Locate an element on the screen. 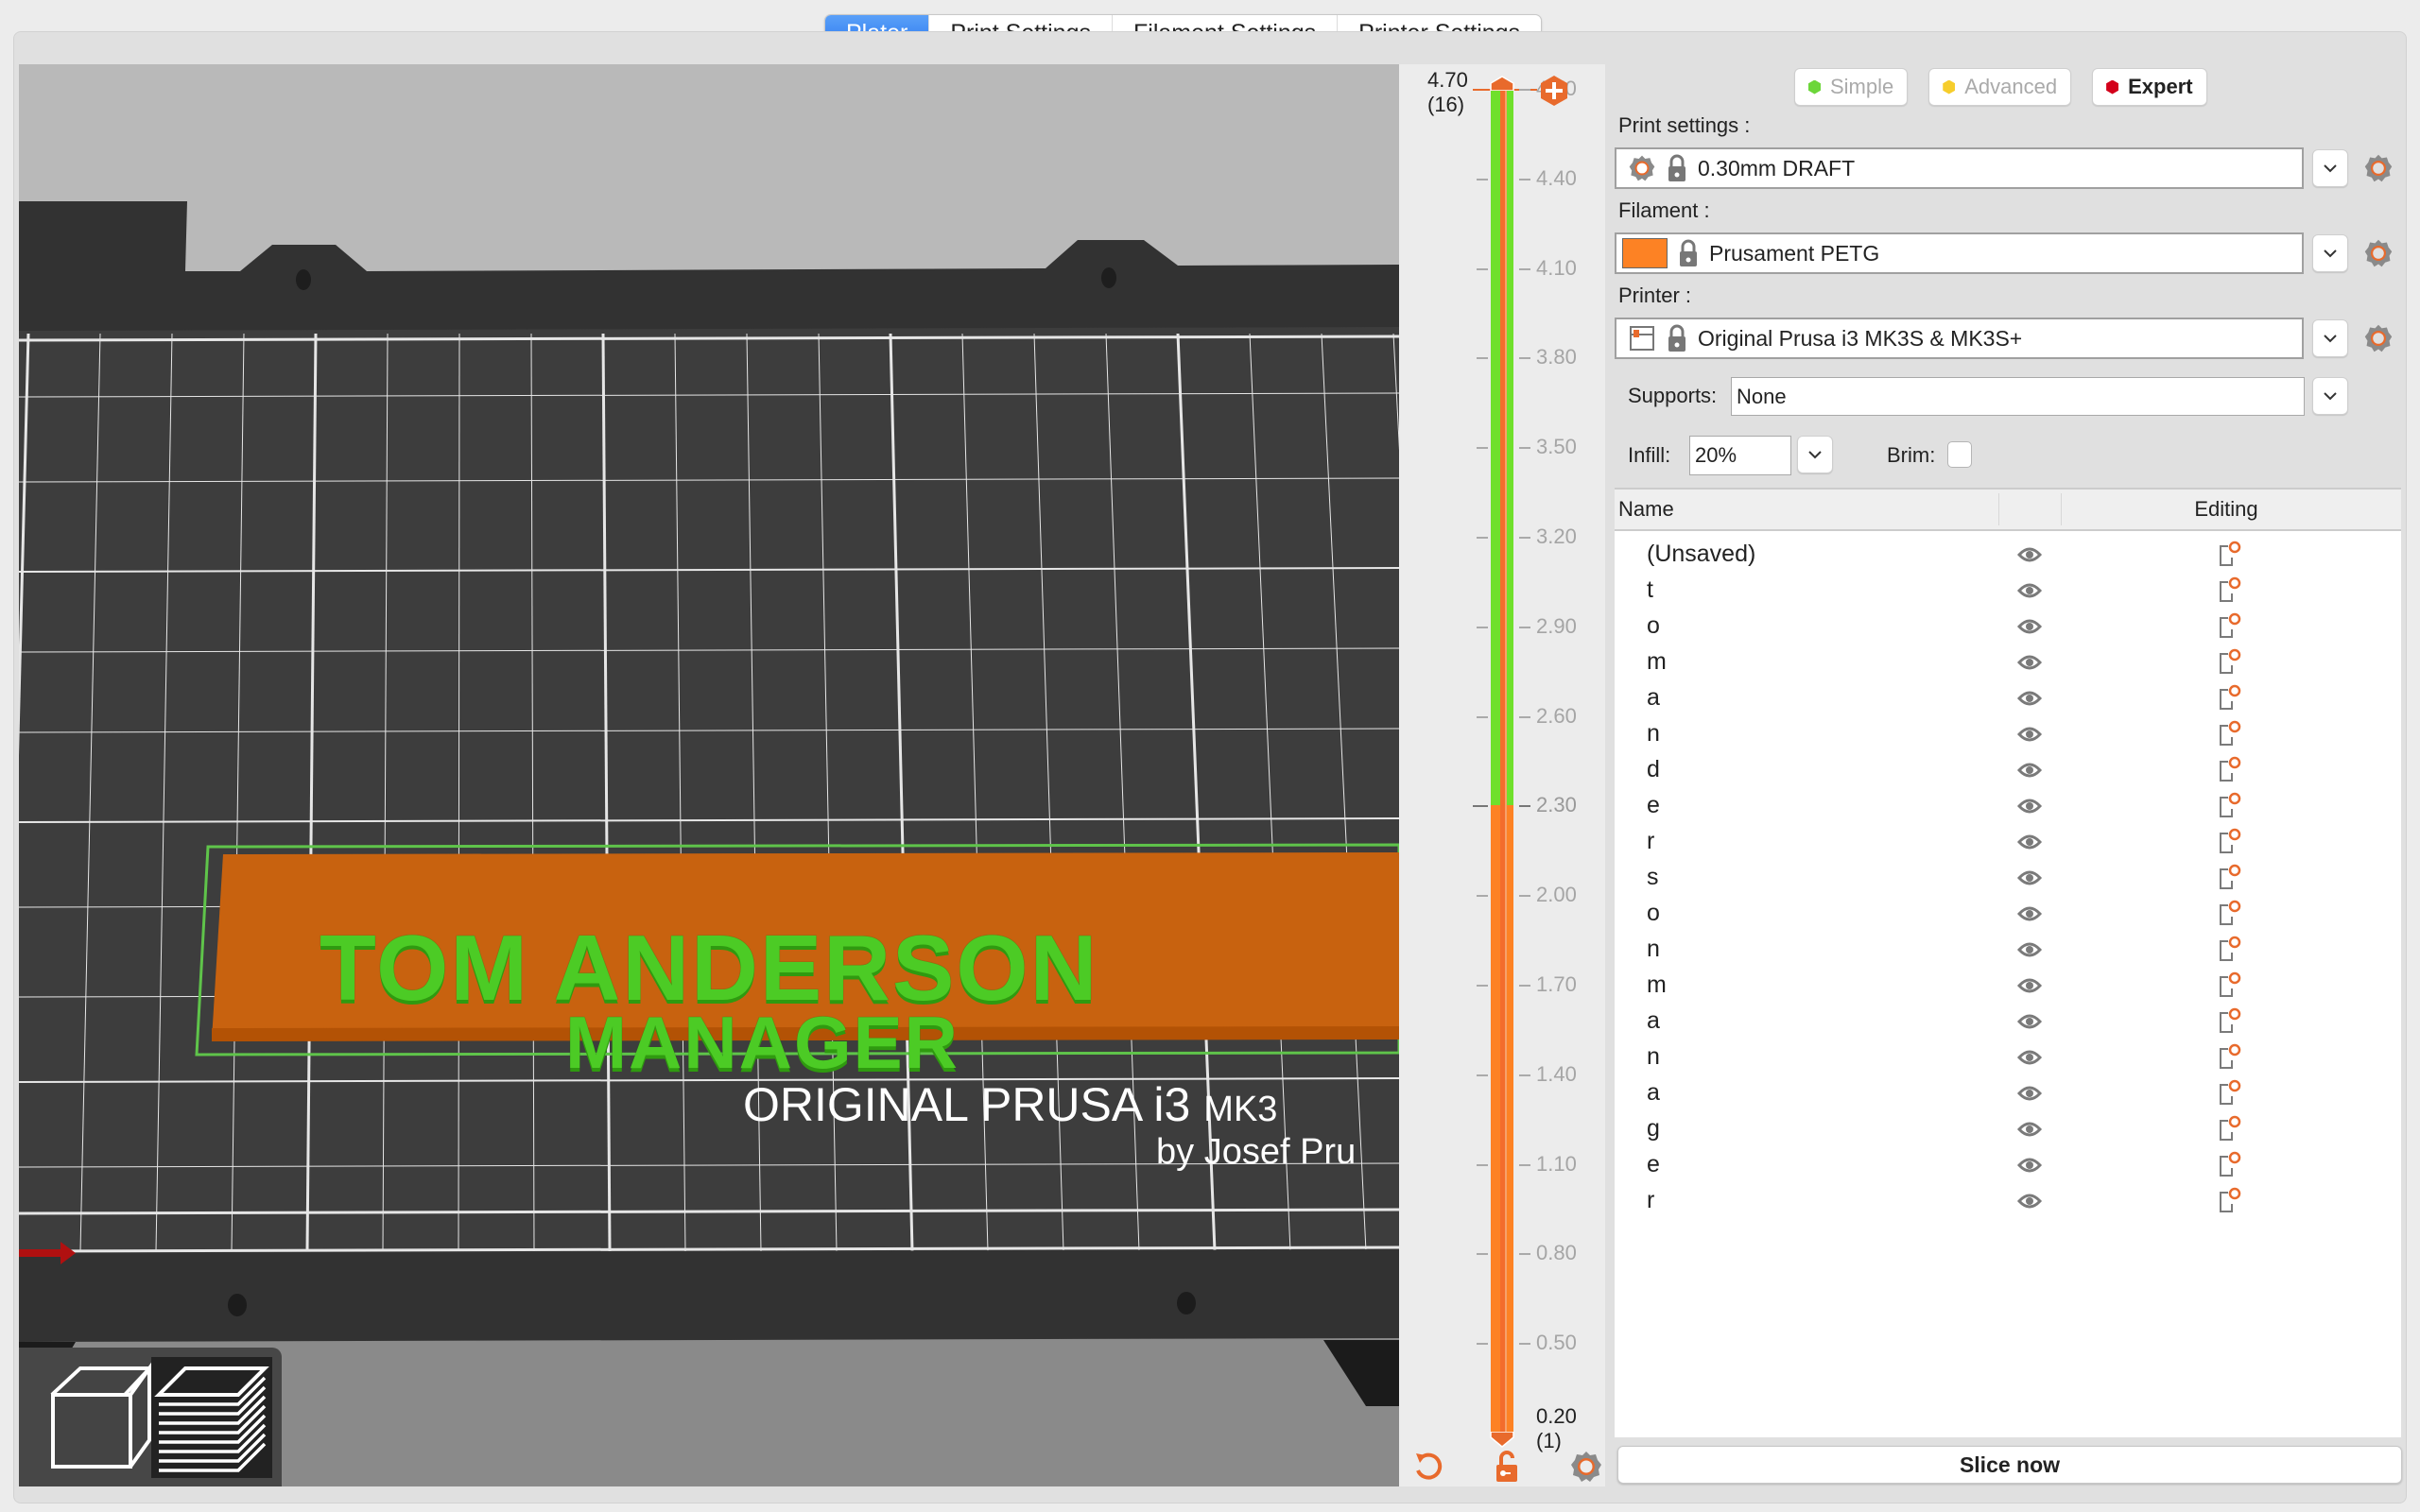  bottom-layer-number: (1) is located at coordinates (1549, 1440).